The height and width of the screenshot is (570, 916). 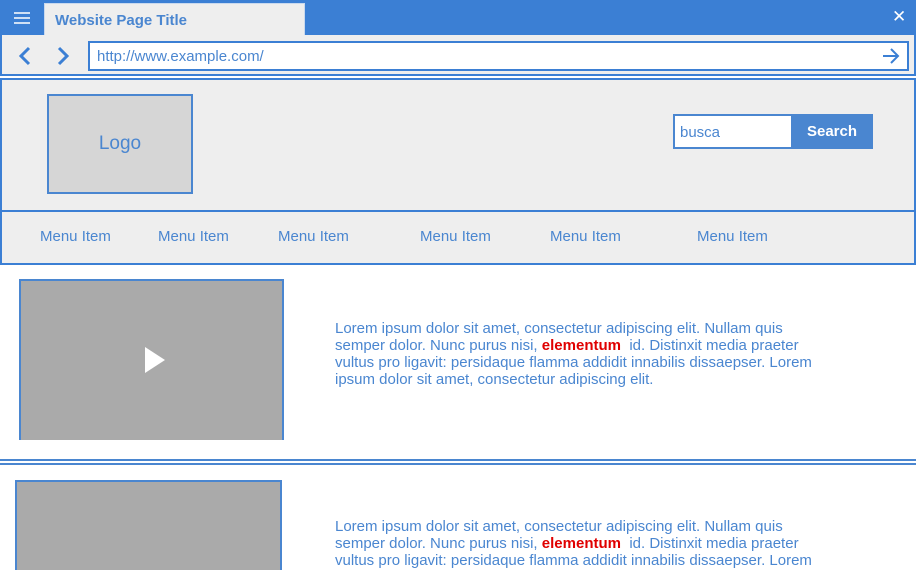 I want to click on tab-page-title: Website Page Title, so click(x=174, y=19).